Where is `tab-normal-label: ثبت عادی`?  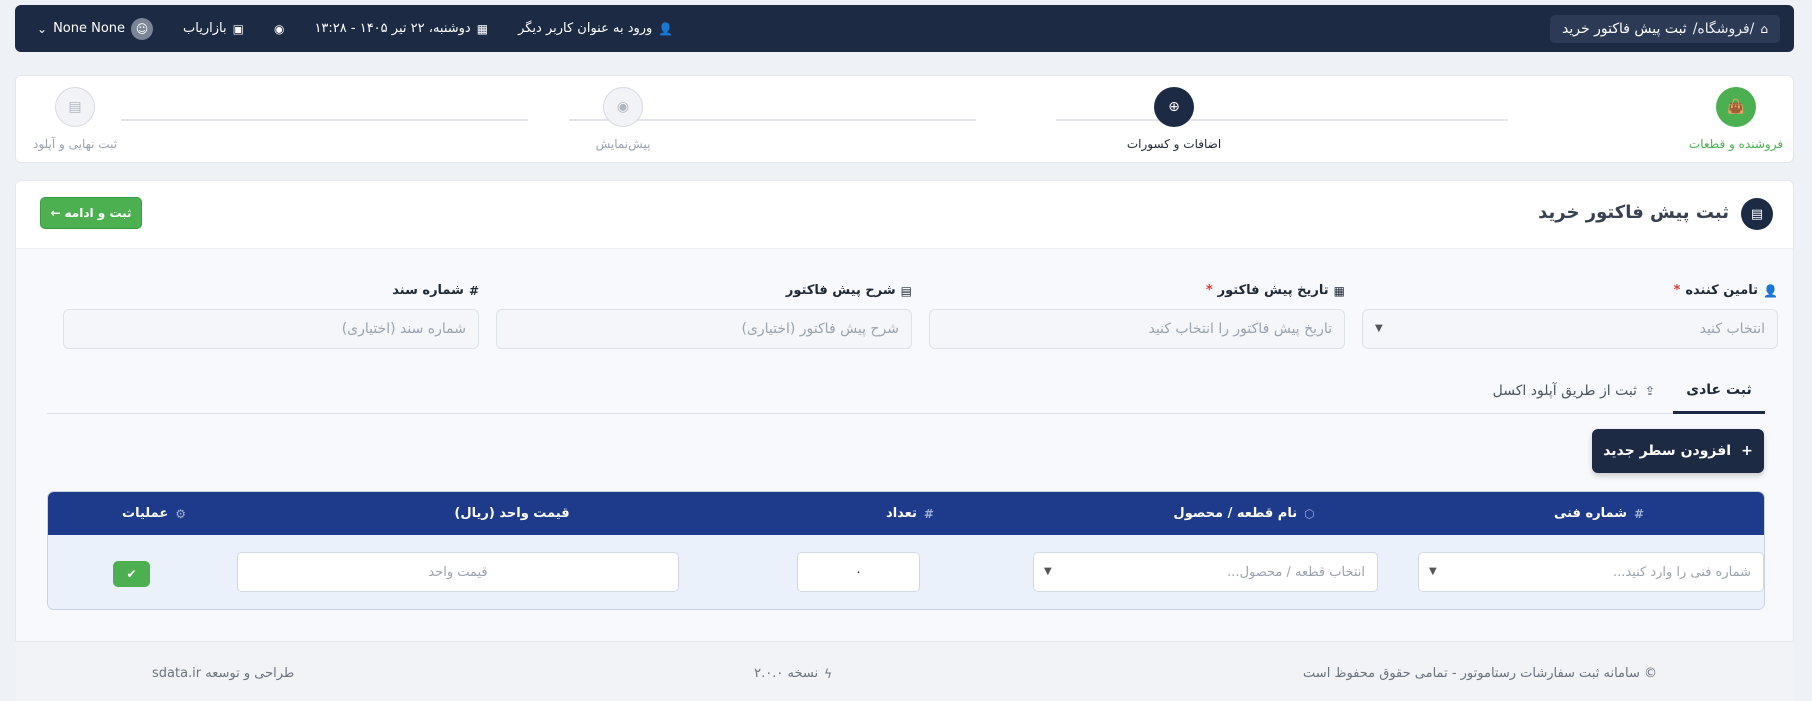
tab-normal-label: ثبت عادی is located at coordinates (1719, 390).